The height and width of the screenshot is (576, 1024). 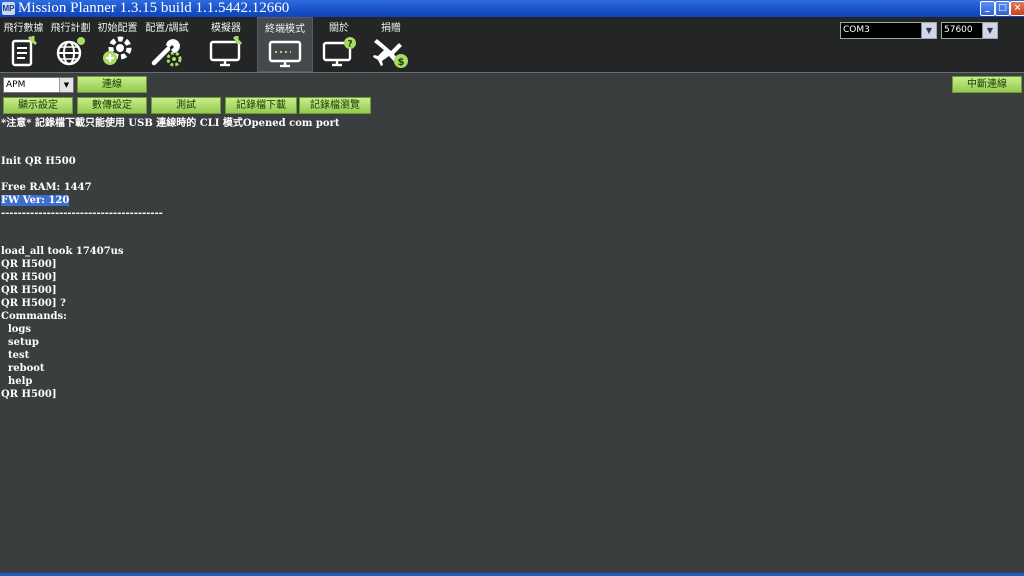 I want to click on menu-label: 模擬器, so click(x=226, y=28).